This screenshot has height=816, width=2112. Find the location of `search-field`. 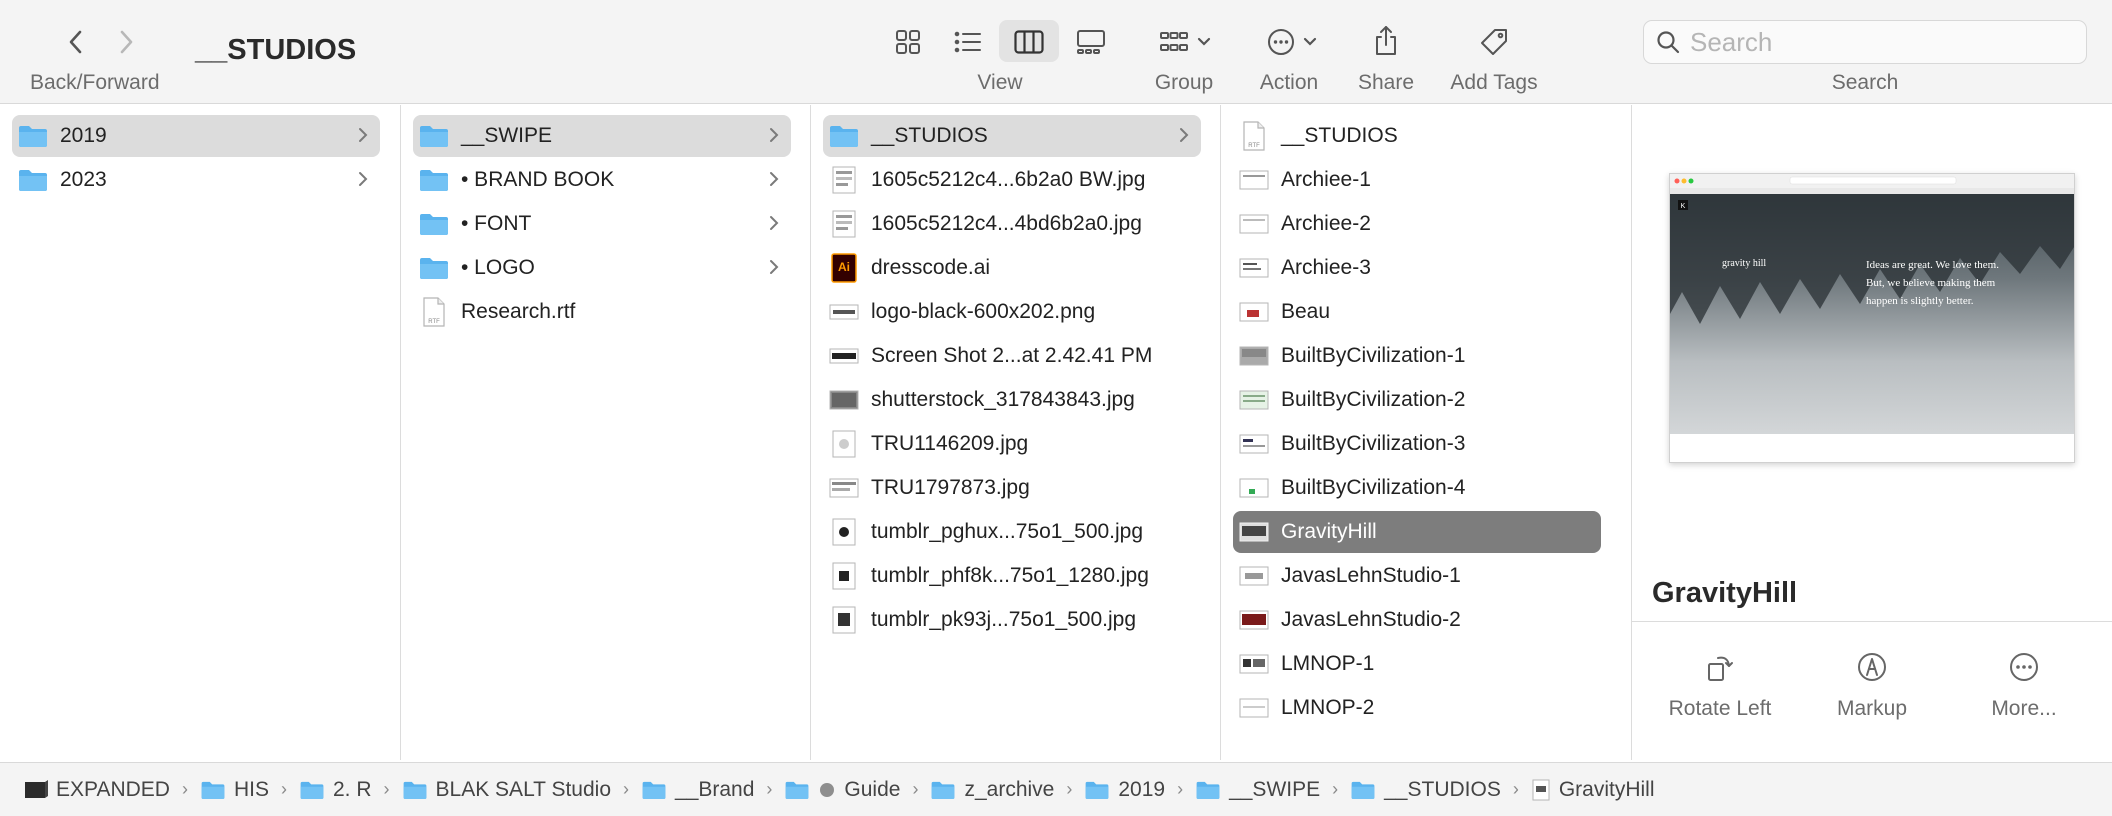

search-field is located at coordinates (1865, 42).